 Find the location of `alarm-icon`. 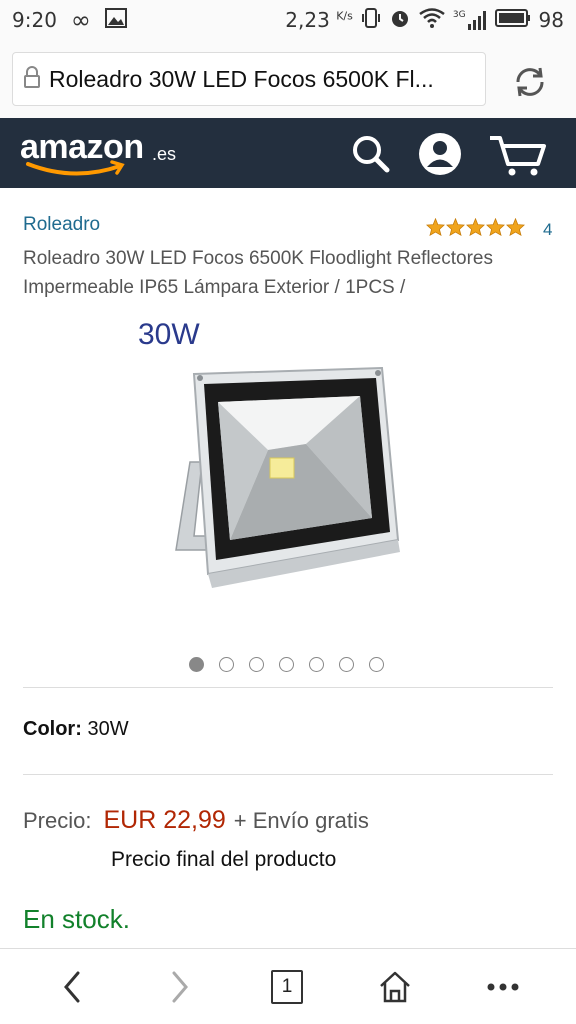

alarm-icon is located at coordinates (400, 20).